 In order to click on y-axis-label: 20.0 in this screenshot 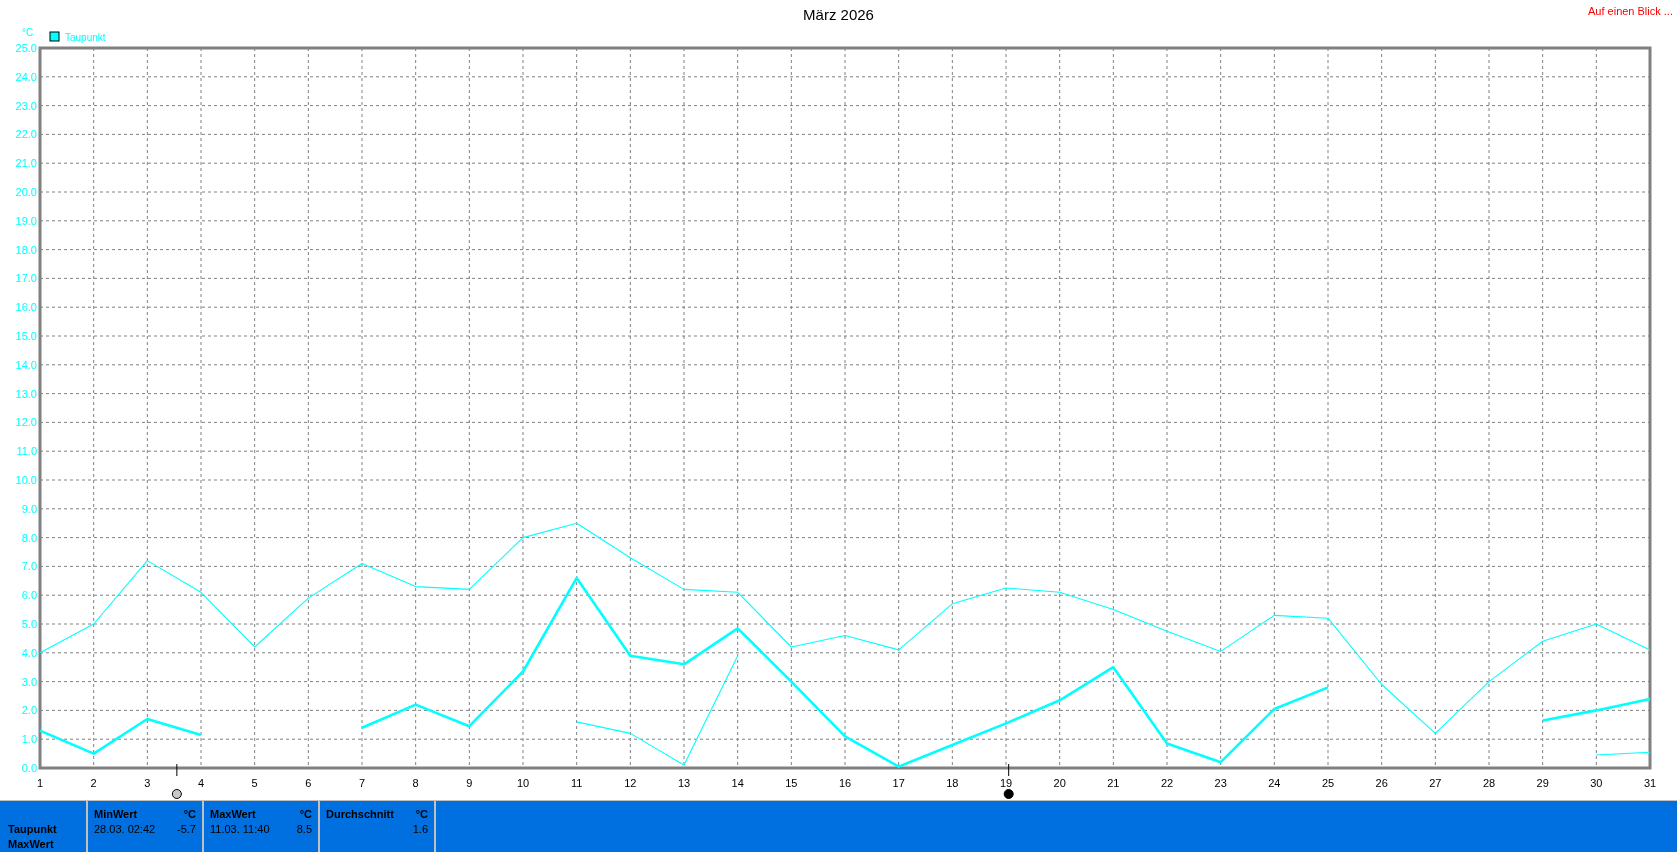, I will do `click(26, 192)`.